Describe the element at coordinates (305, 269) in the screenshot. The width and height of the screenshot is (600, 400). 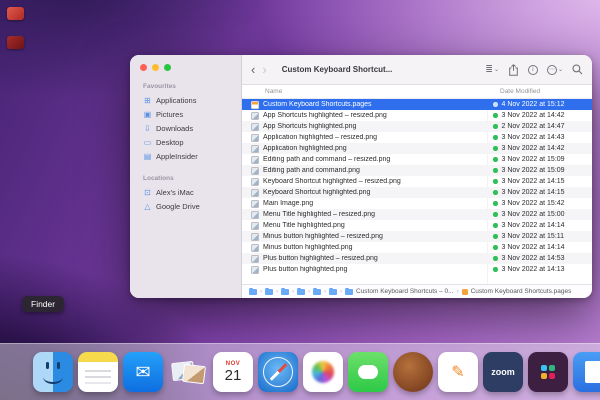
I see `file-name: Plus button highlighted.png` at that location.